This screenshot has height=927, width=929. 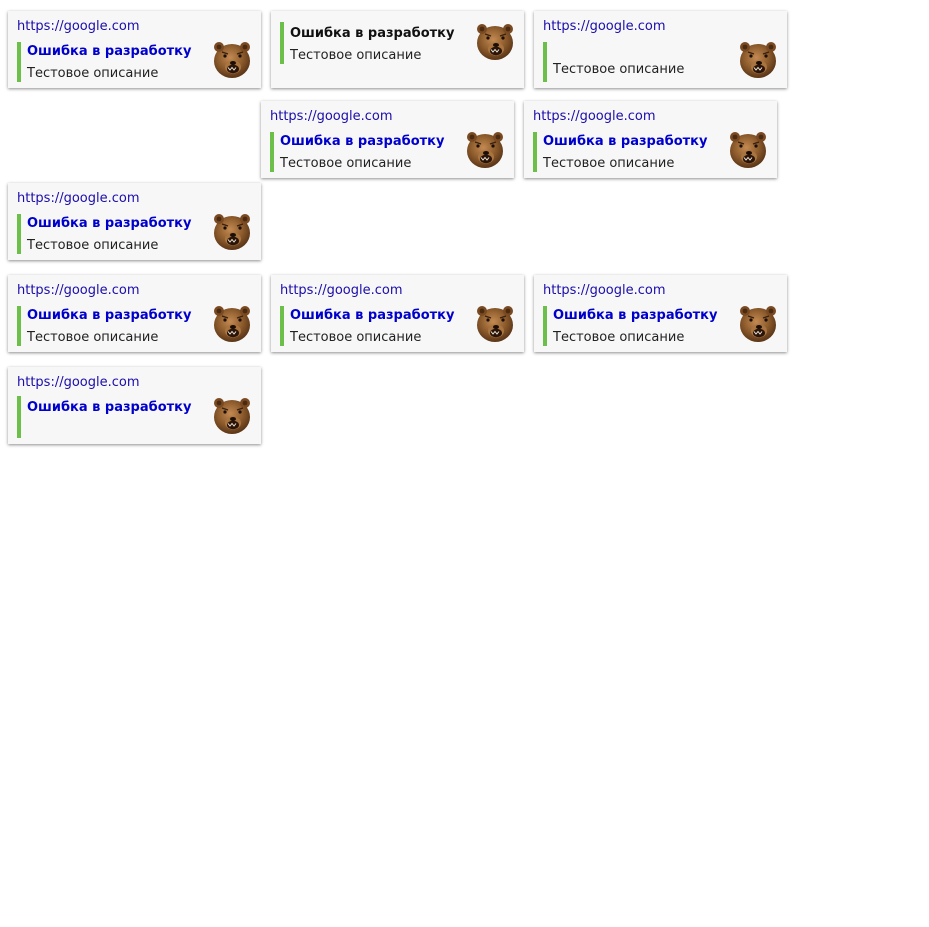 I want to click on link-card: https://google.com Ошибка в разработку, so click(x=134, y=405).